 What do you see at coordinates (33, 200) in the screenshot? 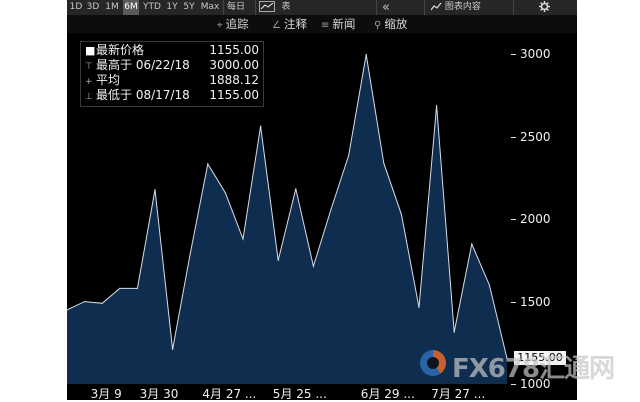
I see `left-margin` at bounding box center [33, 200].